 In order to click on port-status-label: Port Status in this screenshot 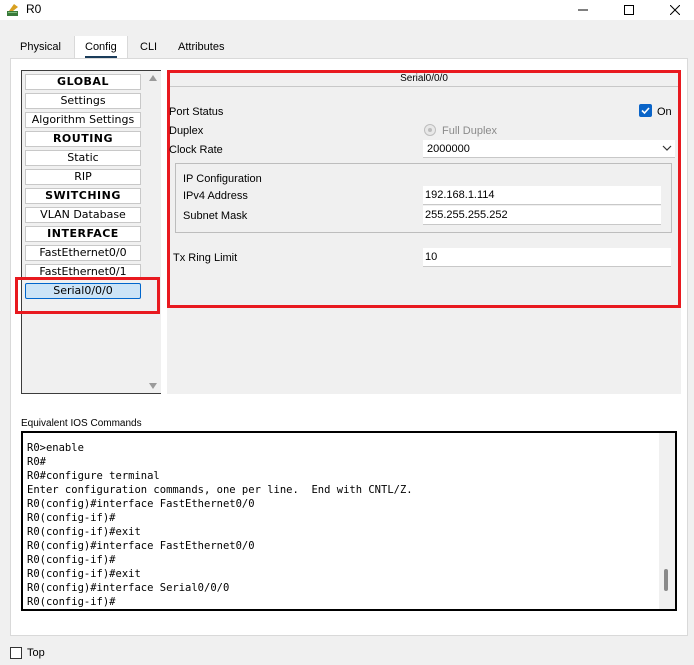, I will do `click(196, 112)`.